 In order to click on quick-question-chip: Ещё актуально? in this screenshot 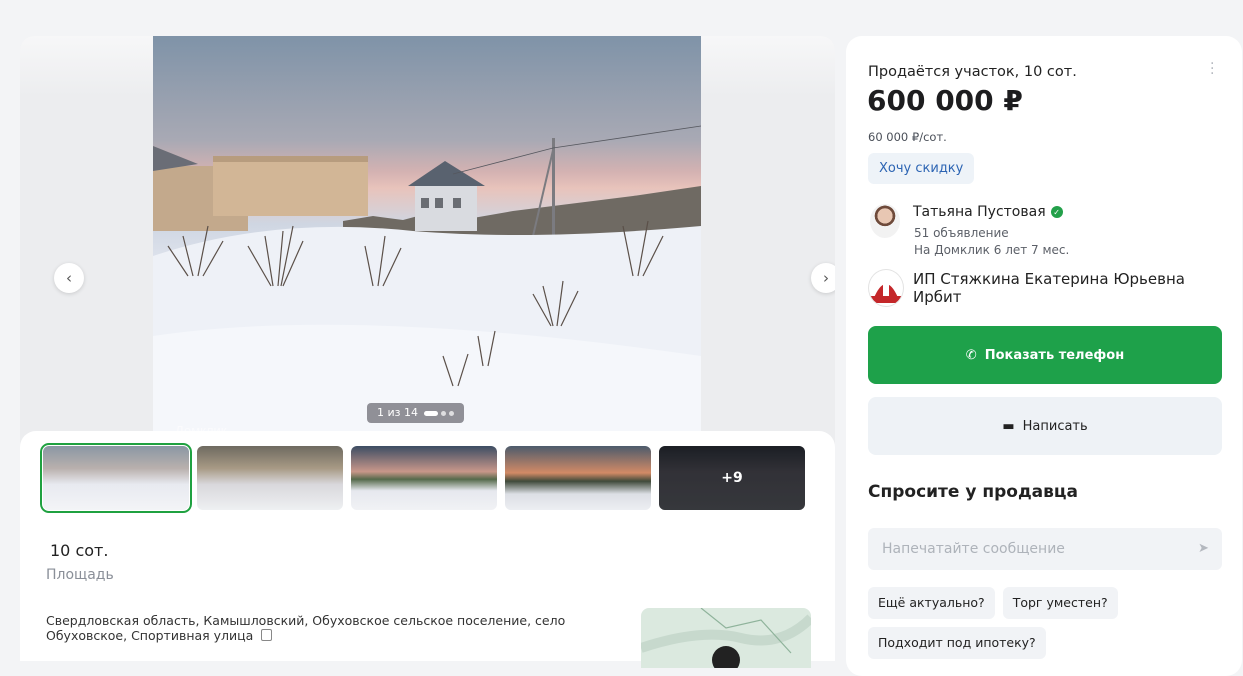, I will do `click(931, 603)`.